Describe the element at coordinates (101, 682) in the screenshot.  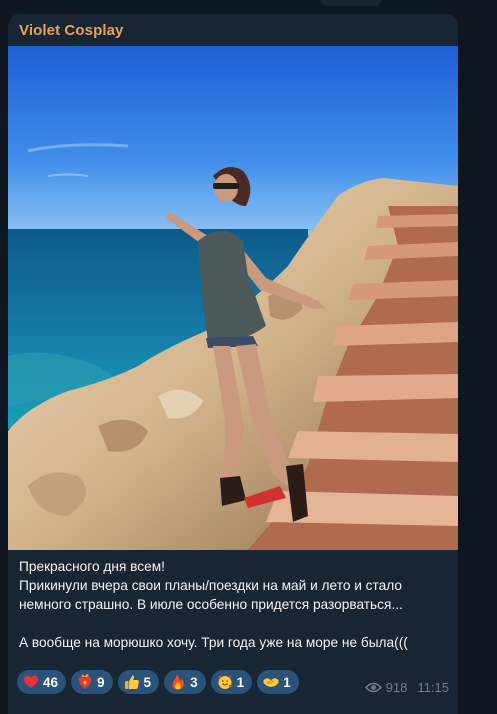
I see `reaction-count: 9` at that location.